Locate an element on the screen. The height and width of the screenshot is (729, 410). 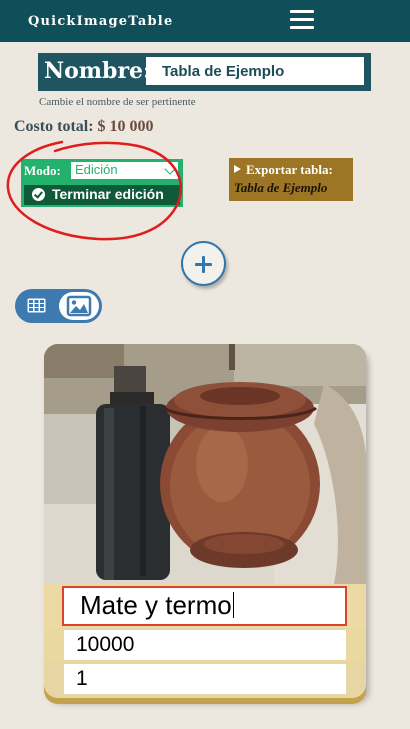
image-view-button is located at coordinates (79, 306).